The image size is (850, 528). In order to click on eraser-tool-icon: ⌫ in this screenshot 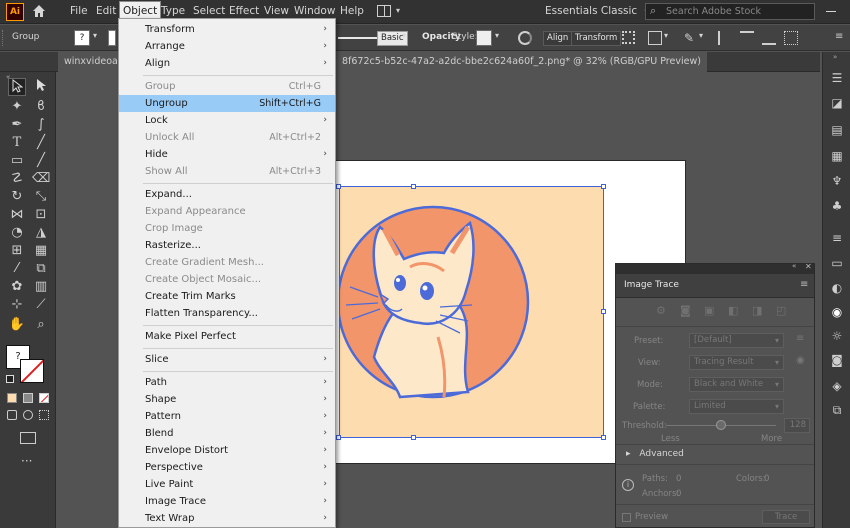, I will do `click(41, 179)`.